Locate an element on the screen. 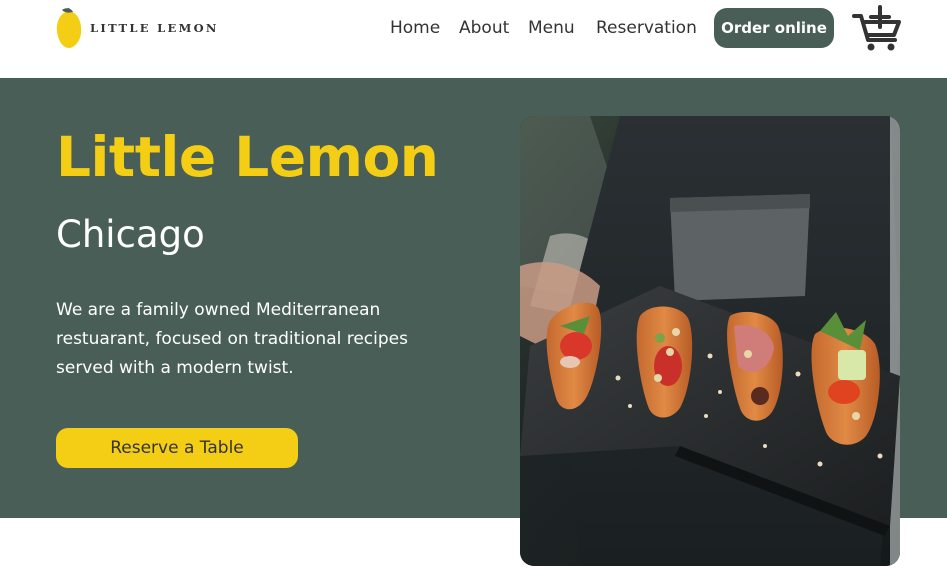 This screenshot has height=568, width=947. logo: LITTLE LEMON is located at coordinates (137, 27).